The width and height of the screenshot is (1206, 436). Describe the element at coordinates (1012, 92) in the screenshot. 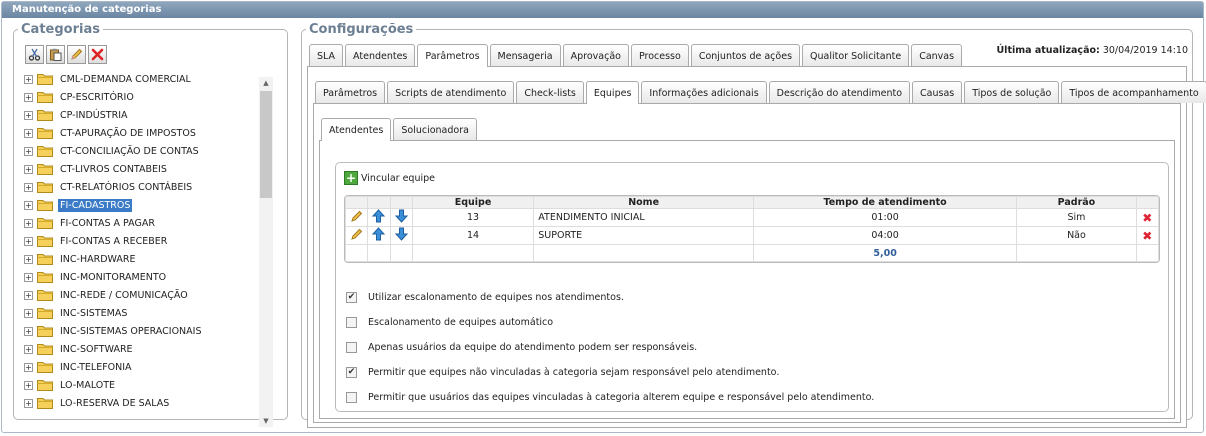

I see `params-tab: Tipos de solução` at that location.